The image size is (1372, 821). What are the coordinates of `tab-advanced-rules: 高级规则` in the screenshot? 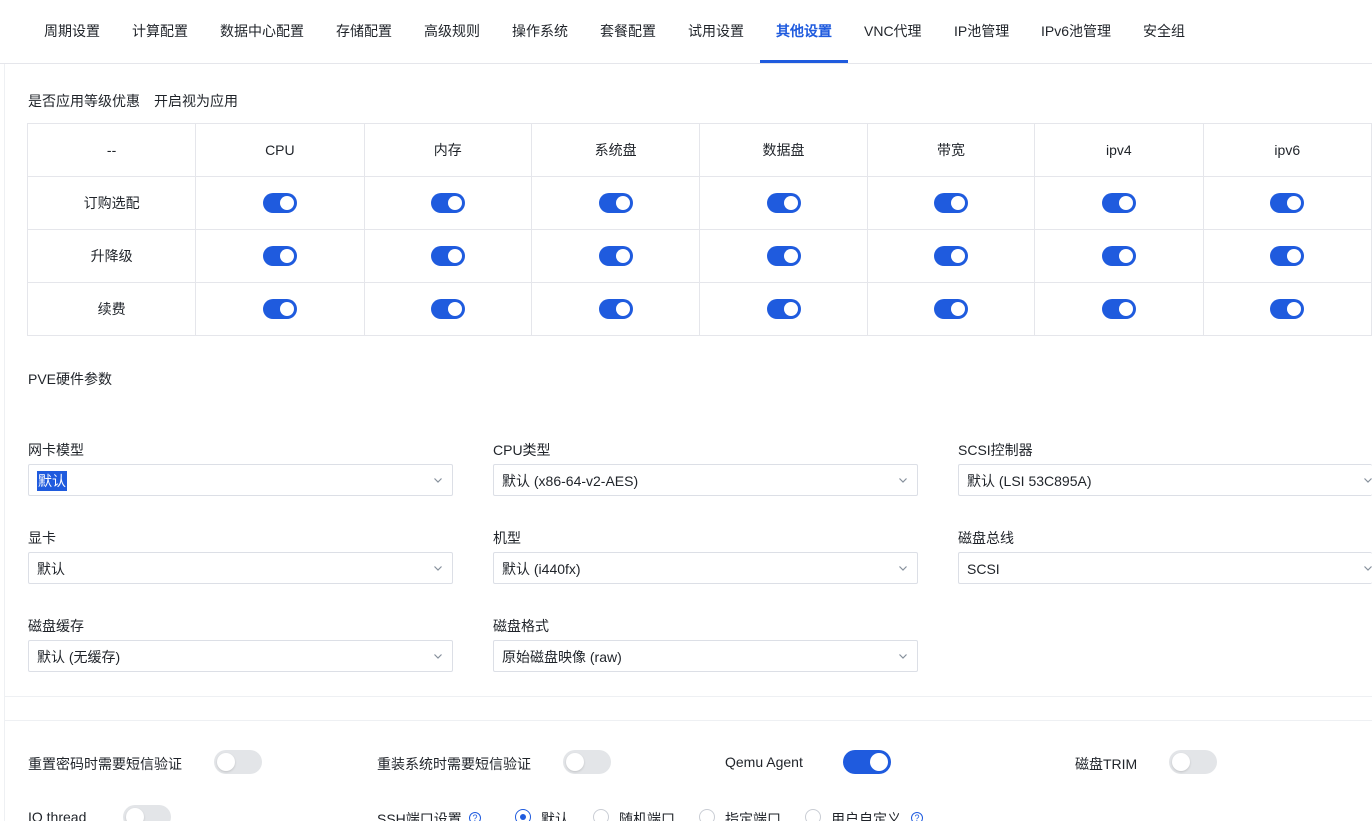 It's located at (452, 31).